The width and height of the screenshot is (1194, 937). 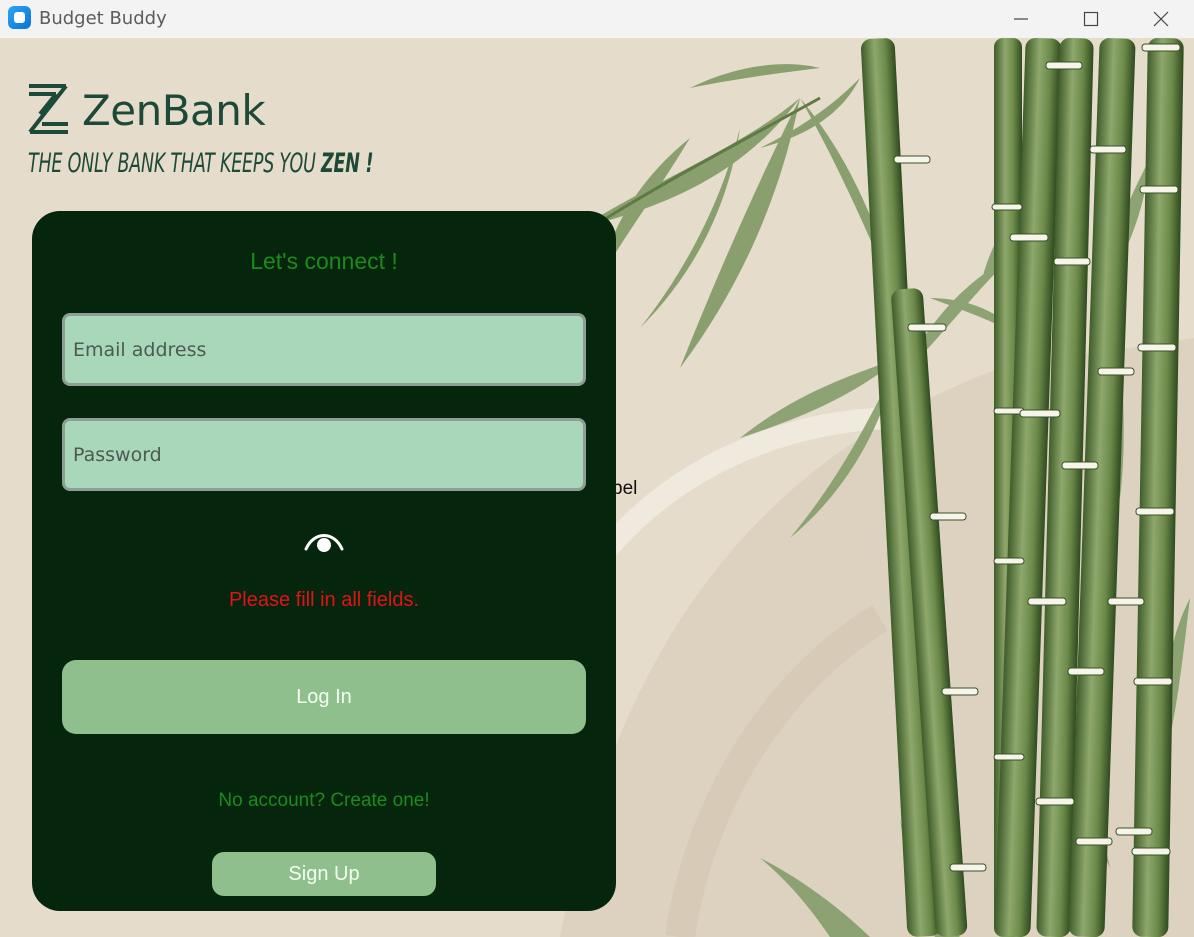 I want to click on tagline-text: THE ONLY BANK THAT KEEPS YOU, so click(x=175, y=163).